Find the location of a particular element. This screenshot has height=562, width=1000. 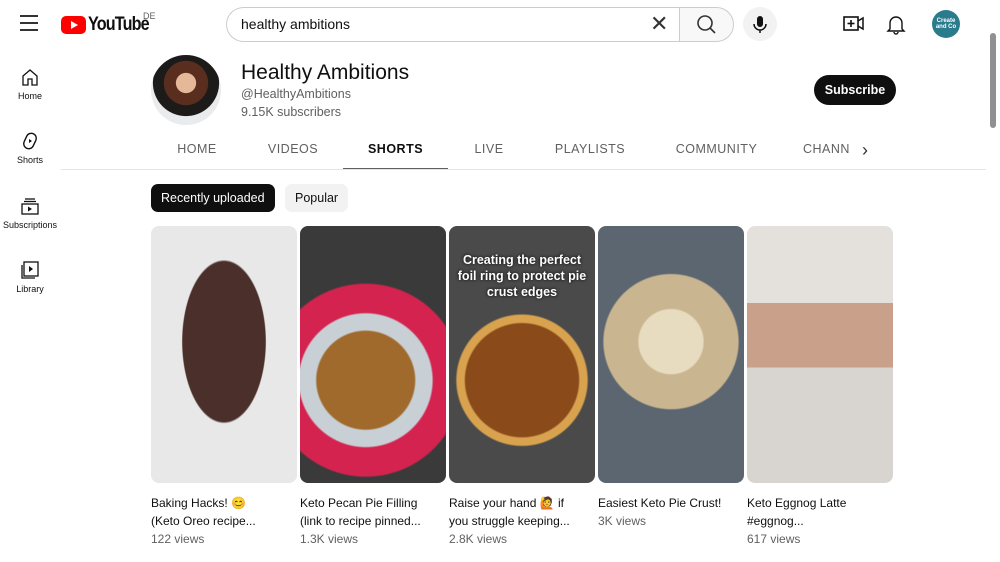

sidebar-item-label: Library is located at coordinates (30, 289).